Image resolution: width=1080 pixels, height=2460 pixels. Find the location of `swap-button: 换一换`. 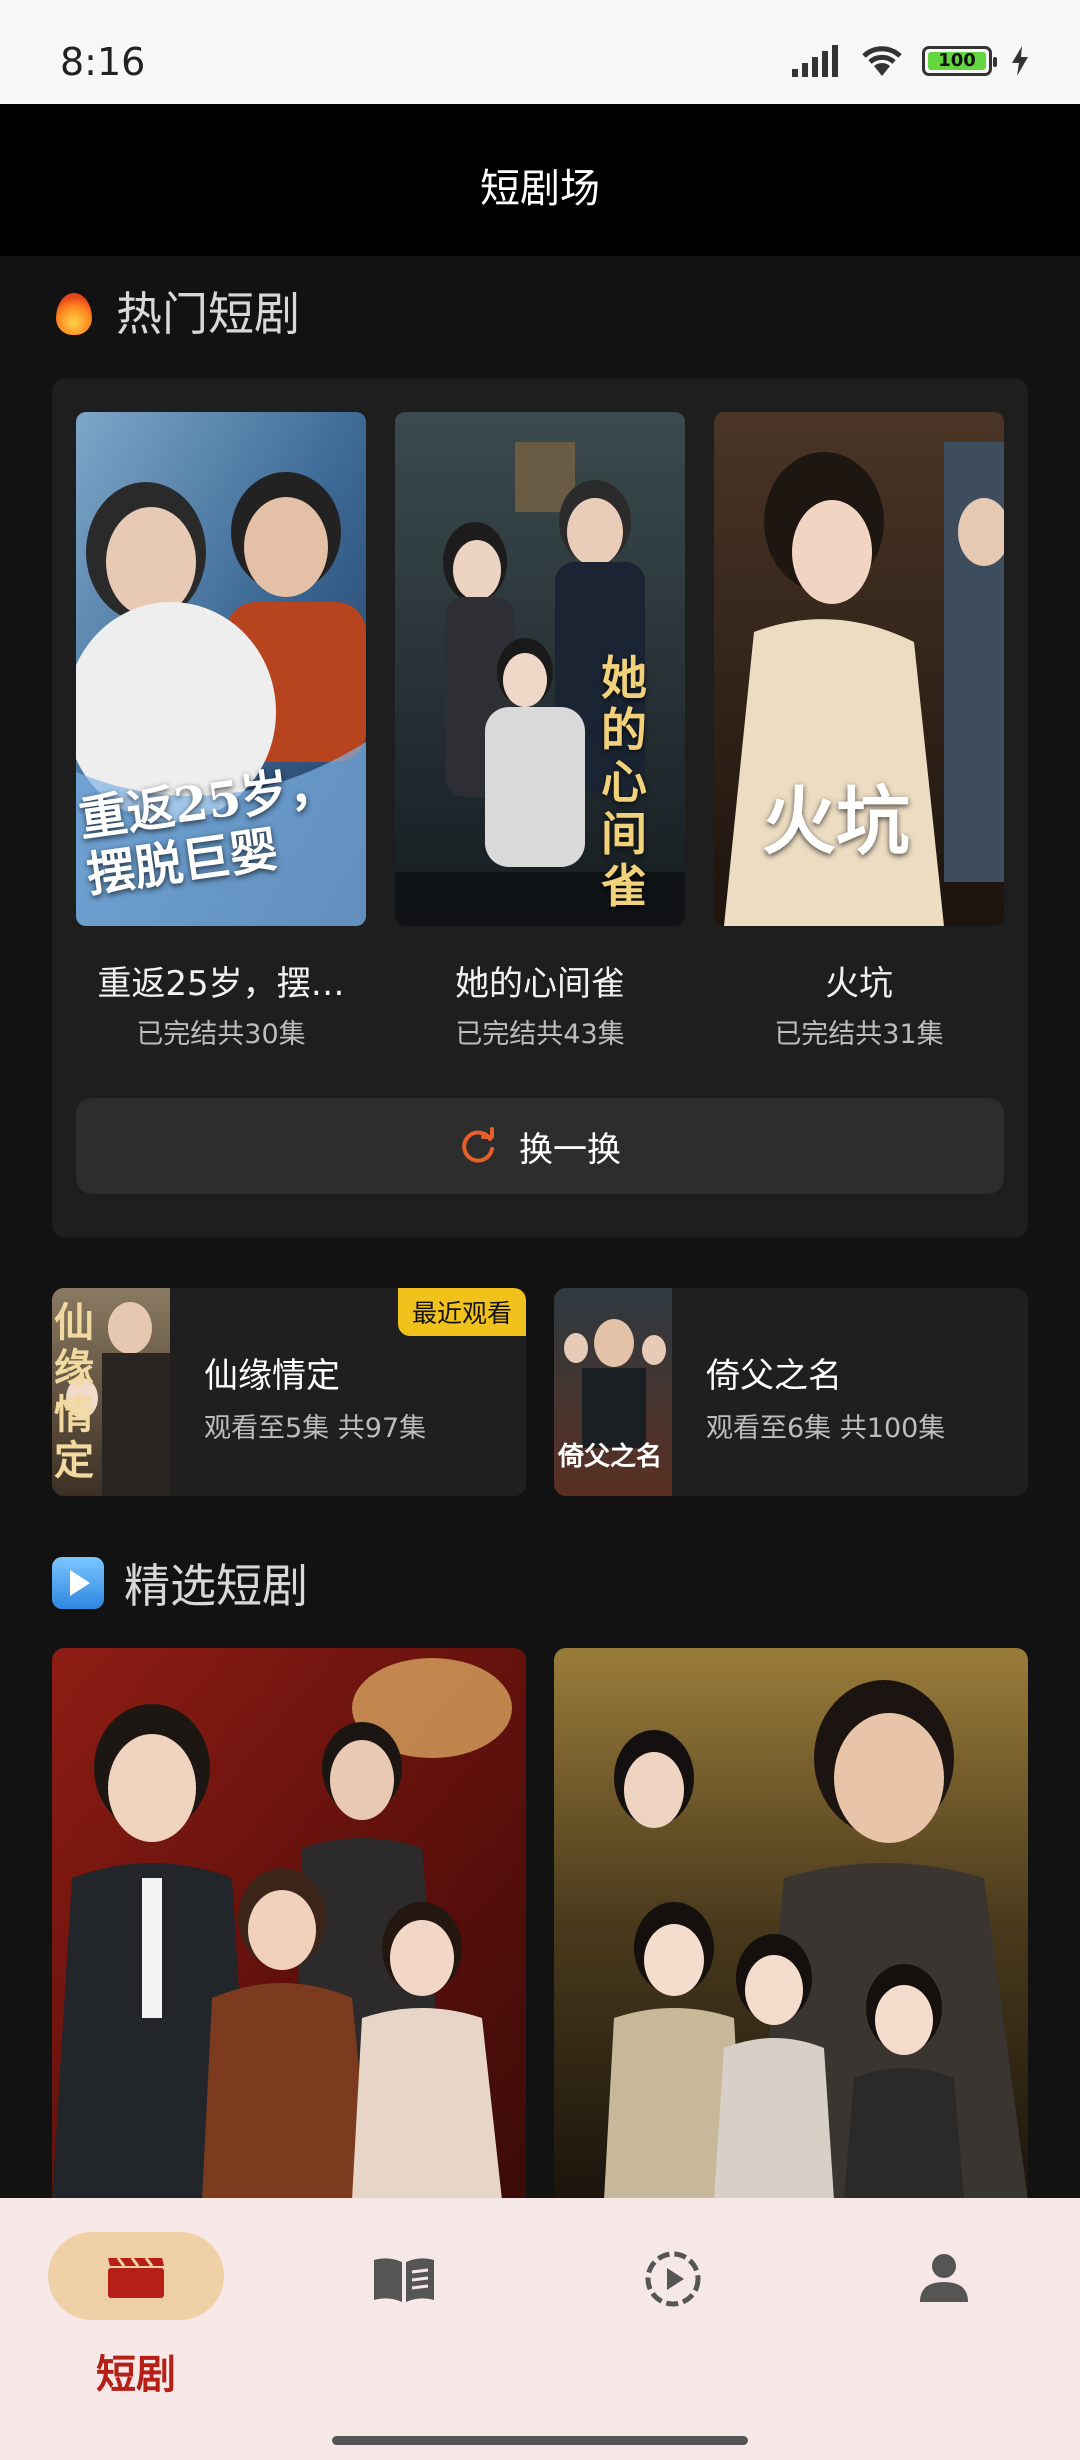

swap-button: 换一换 is located at coordinates (540, 1146).